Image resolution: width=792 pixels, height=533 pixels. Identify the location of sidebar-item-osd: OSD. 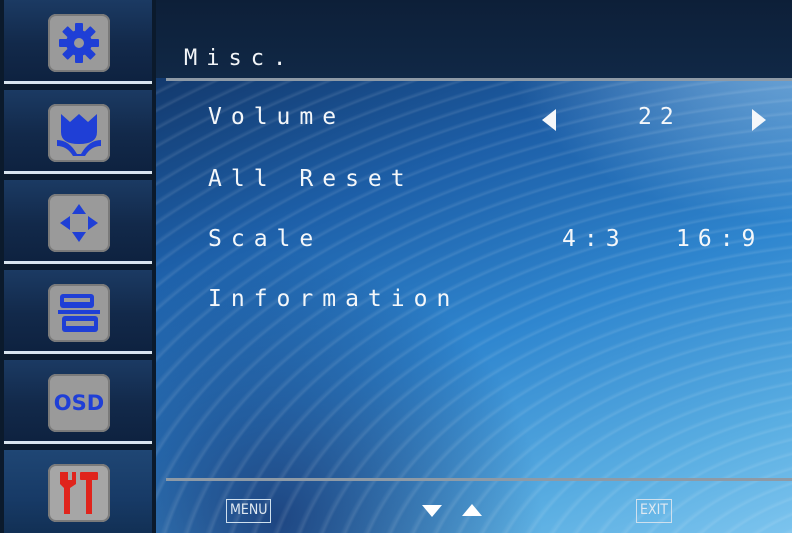
(78, 402).